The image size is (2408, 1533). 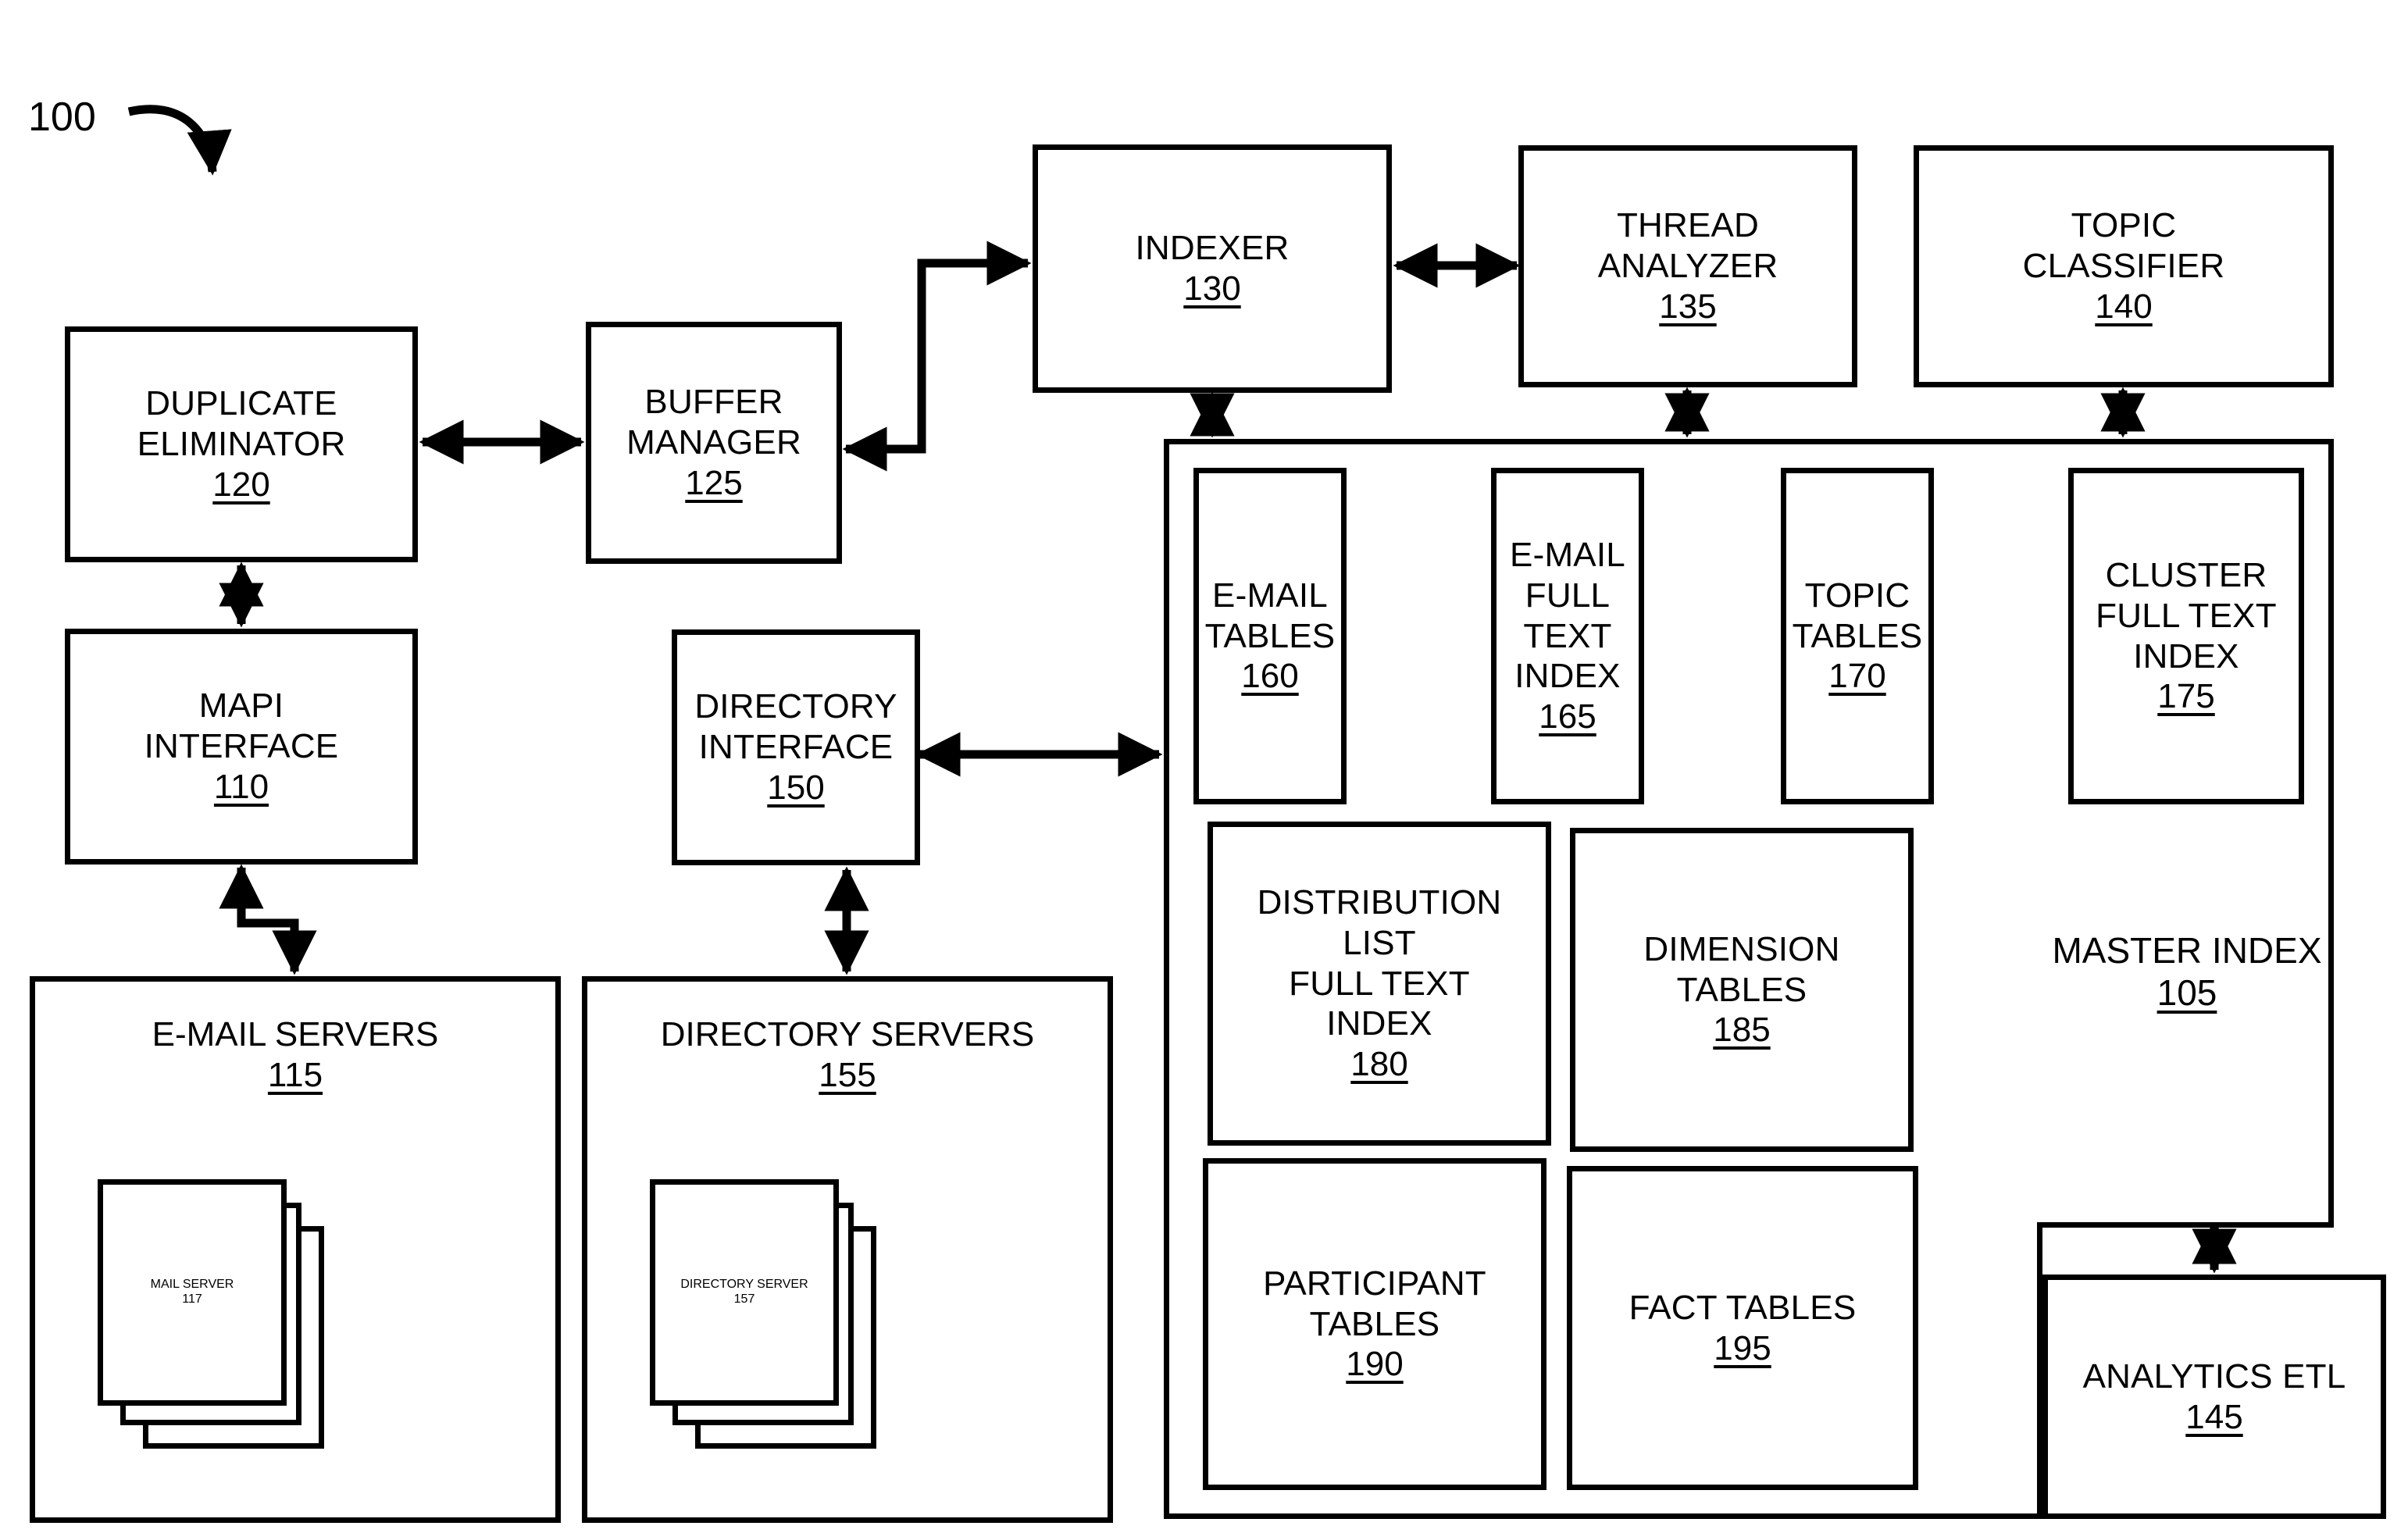 I want to click on buffer-manager-box: BUFFER MANAGER 125, so click(x=714, y=443).